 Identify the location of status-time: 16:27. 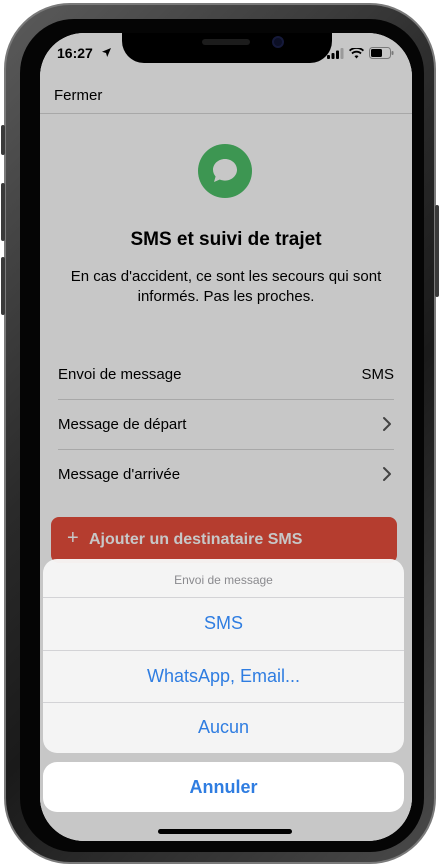
(75, 53).